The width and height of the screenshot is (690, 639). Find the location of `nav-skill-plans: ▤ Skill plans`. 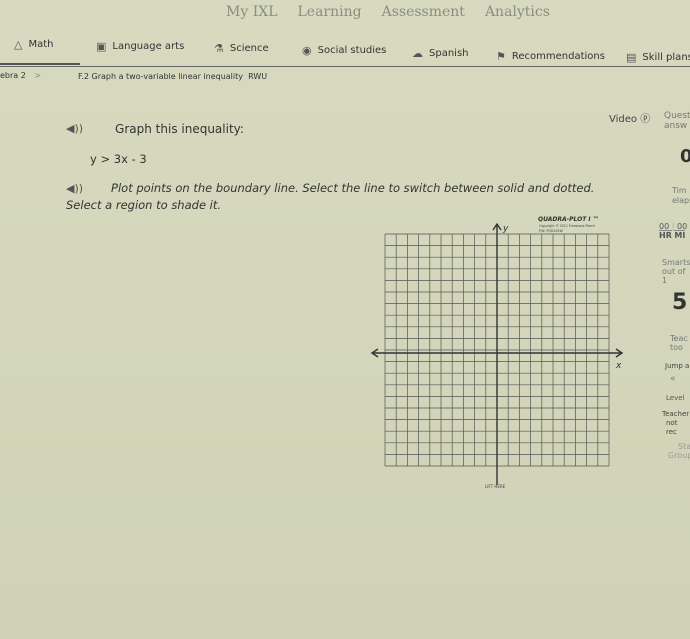

nav-skill-plans: ▤ Skill plans is located at coordinates (658, 57).